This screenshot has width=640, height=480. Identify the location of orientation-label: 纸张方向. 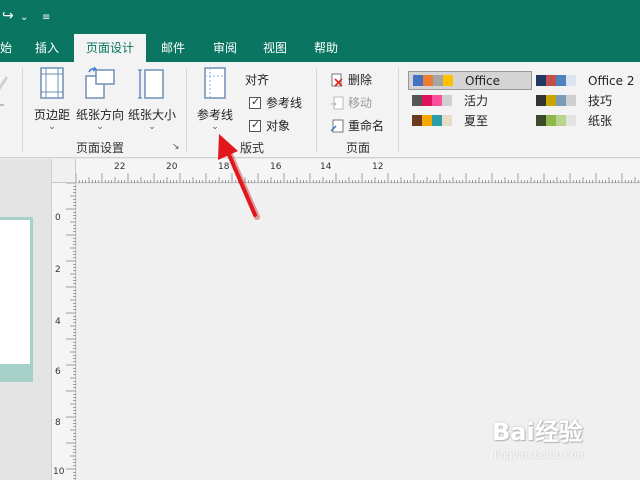
(99, 115).